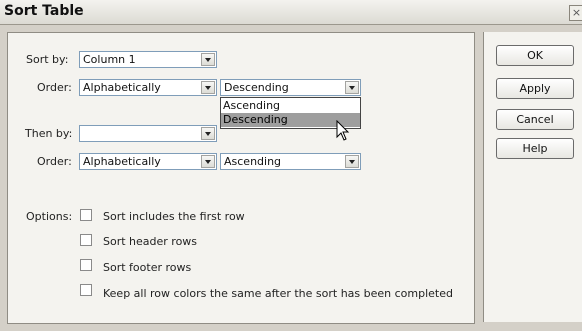  What do you see at coordinates (49, 133) in the screenshot?
I see `then-by-label: Then by:` at bounding box center [49, 133].